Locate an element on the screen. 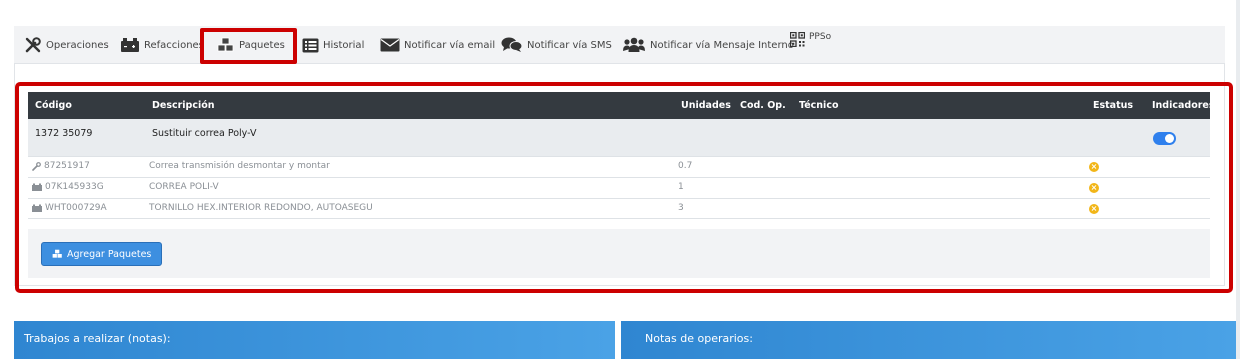 The width and height of the screenshot is (1240, 359). tools-icon is located at coordinates (33, 45).